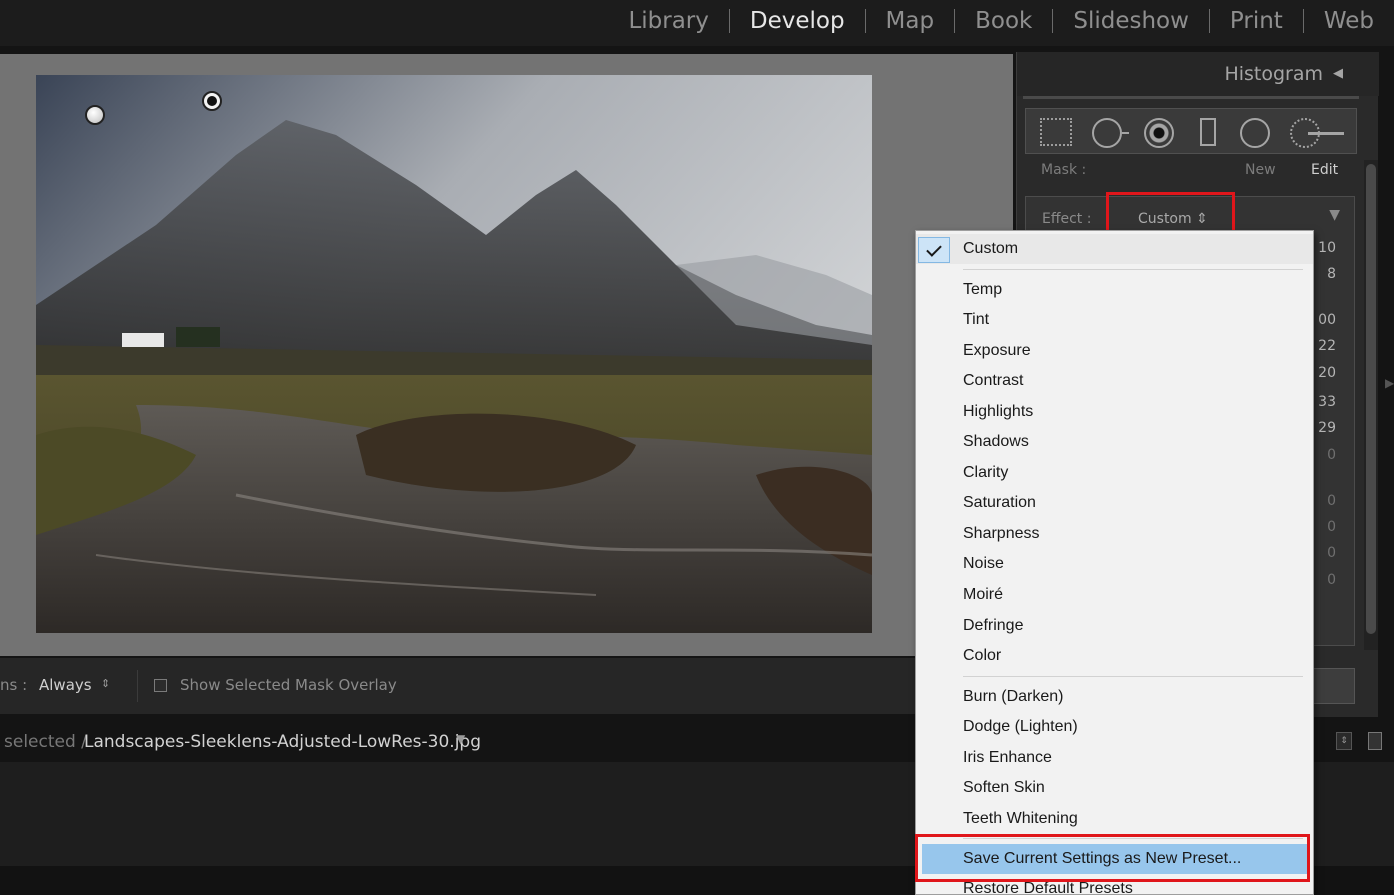 The image size is (1394, 895). Describe the element at coordinates (1114, 442) in the screenshot. I see `menu-item-shadows: Shadows` at that location.